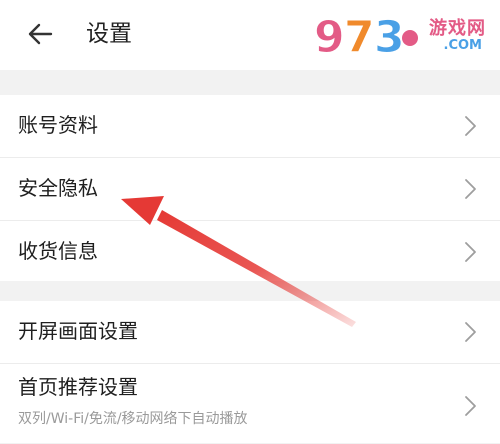  I want to click on settings-item-security-privacy: 安全隐私, so click(250, 189).